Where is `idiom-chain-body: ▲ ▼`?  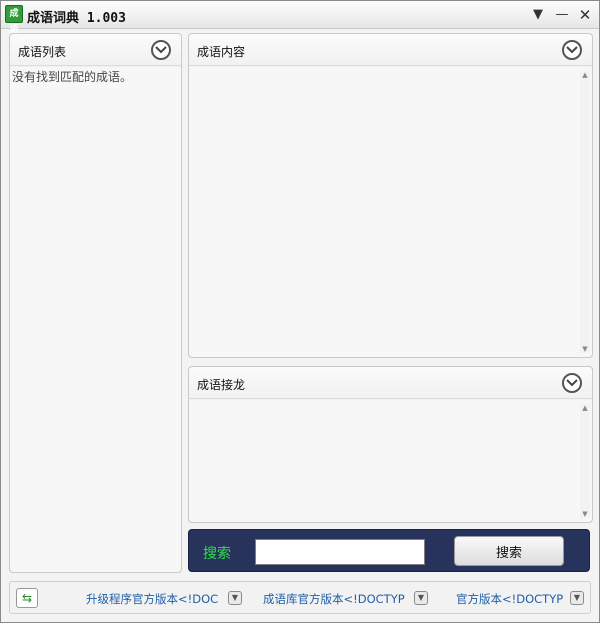
idiom-chain-body: ▲ ▼ is located at coordinates (390, 461).